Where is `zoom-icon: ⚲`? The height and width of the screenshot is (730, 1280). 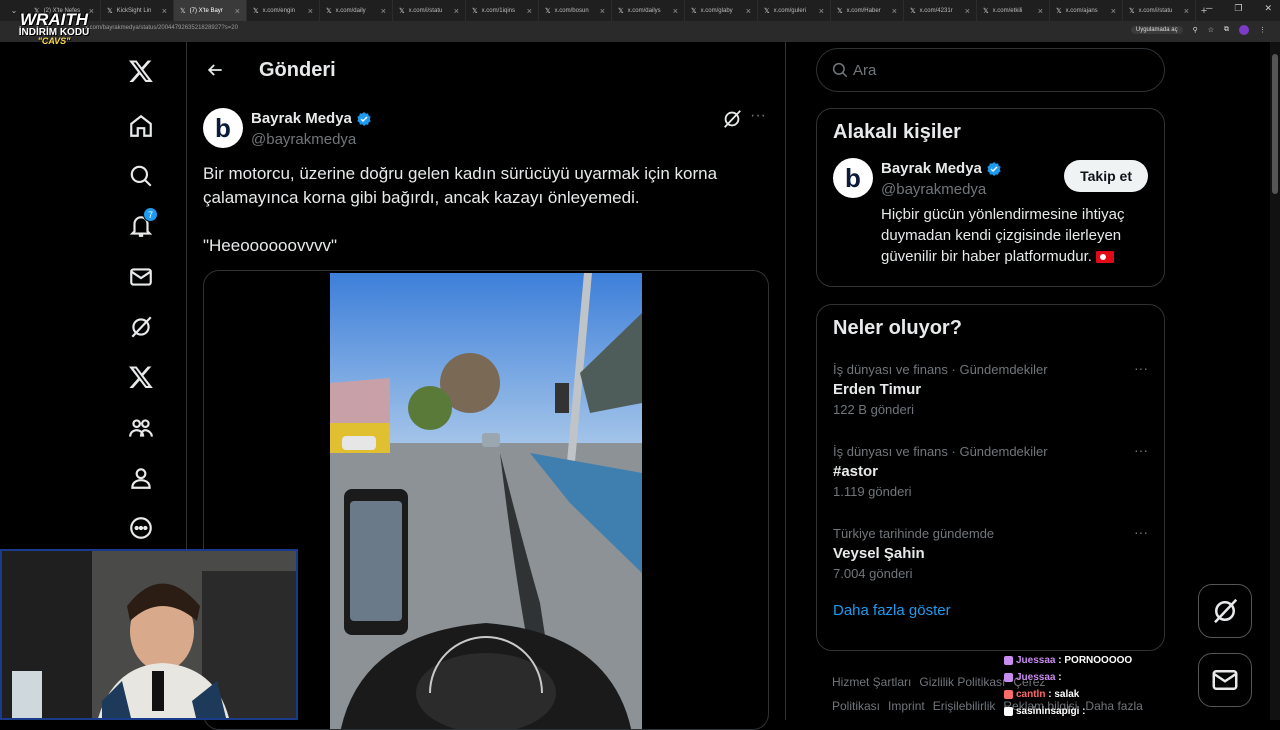 zoom-icon: ⚲ is located at coordinates (1195, 30).